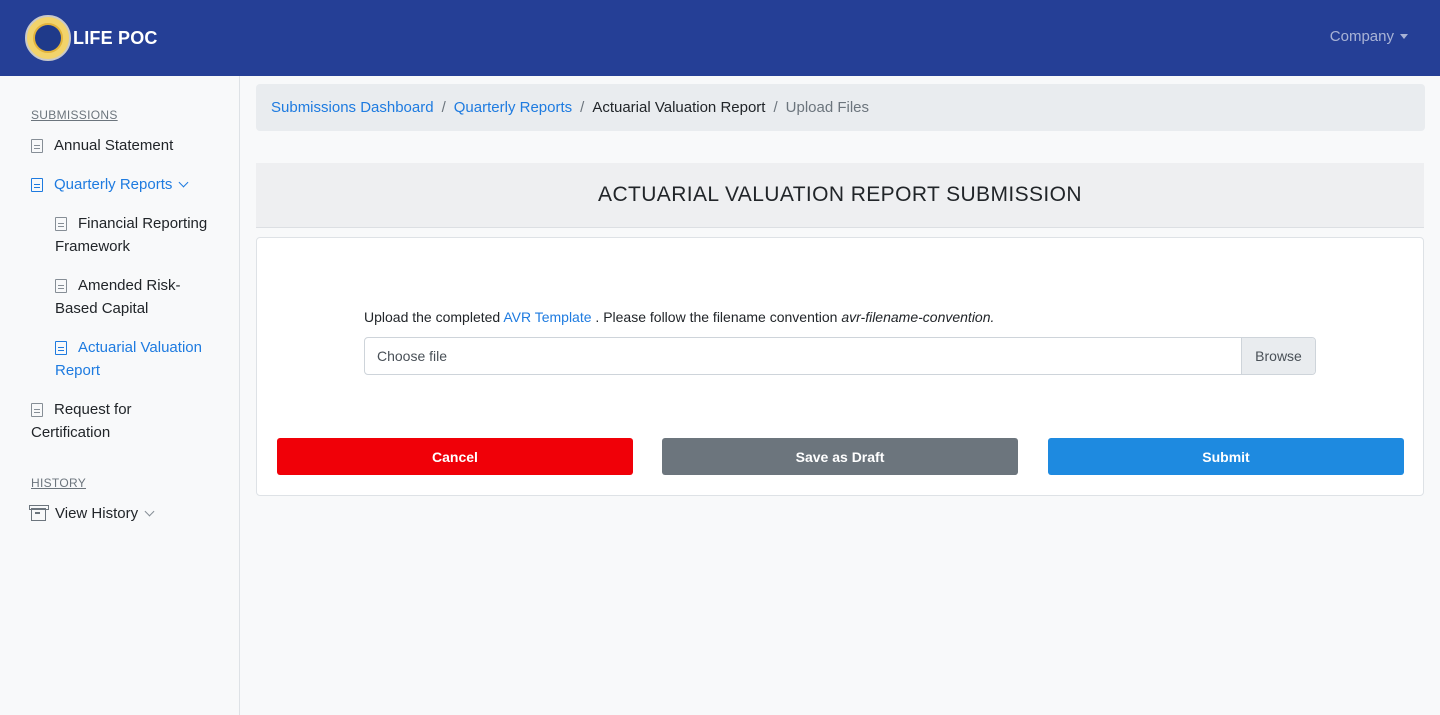 The width and height of the screenshot is (1440, 715). I want to click on breadcrumb-actuarial-valuation-report: Actuarial Valuation Report, so click(678, 107).